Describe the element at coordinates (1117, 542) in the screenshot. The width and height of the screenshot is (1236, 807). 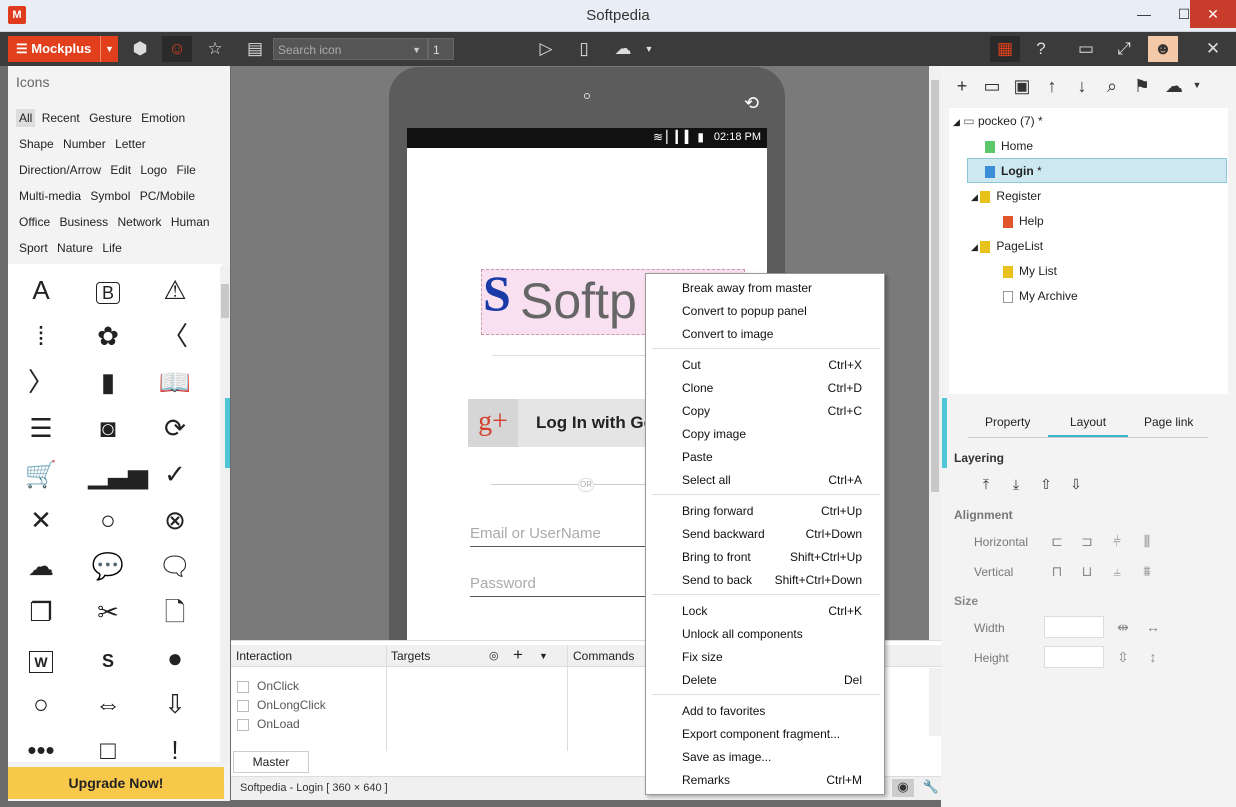
I see `align-center-h-icon: ⫩` at that location.